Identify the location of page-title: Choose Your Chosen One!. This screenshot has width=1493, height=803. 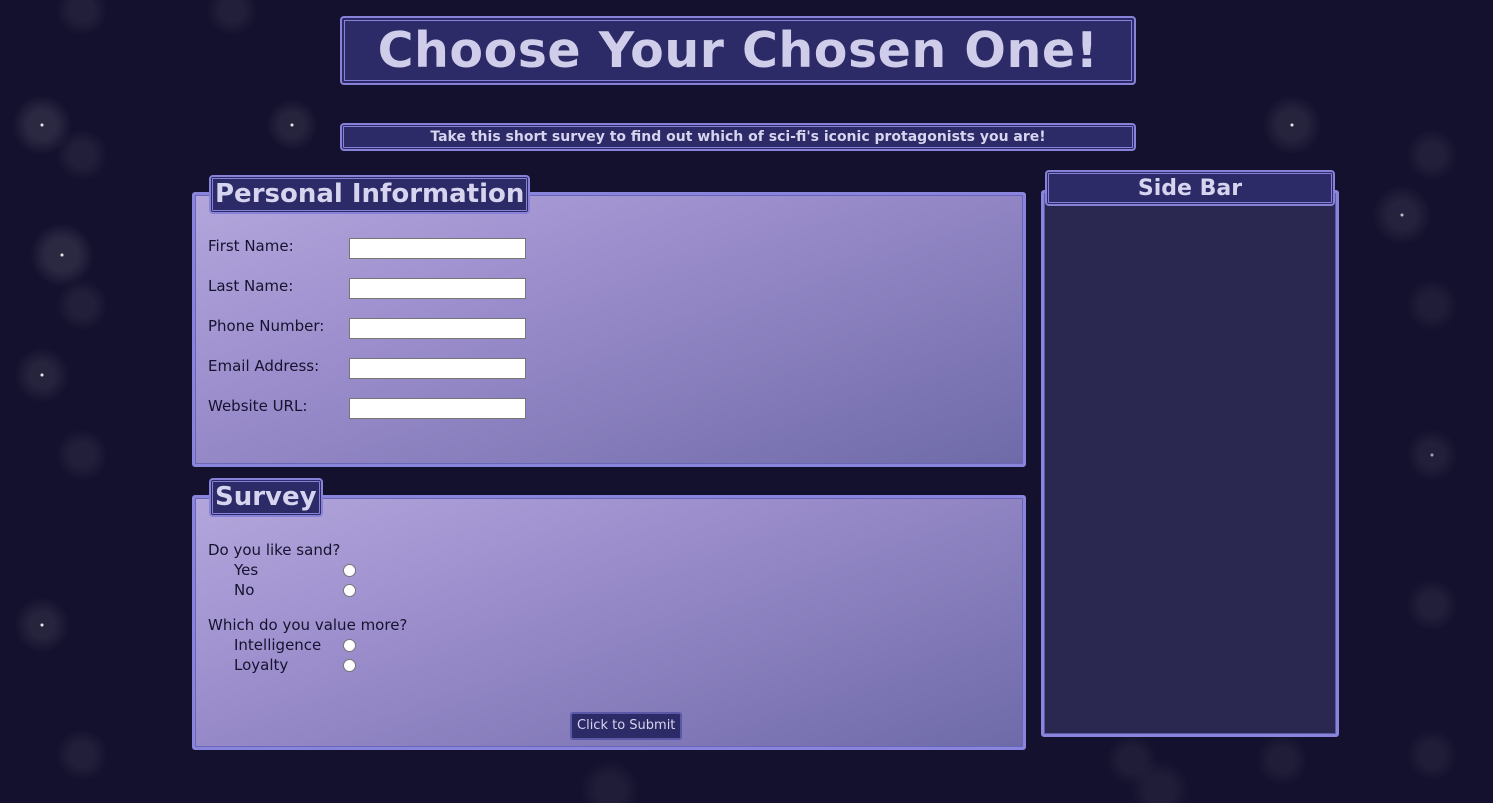
(738, 50).